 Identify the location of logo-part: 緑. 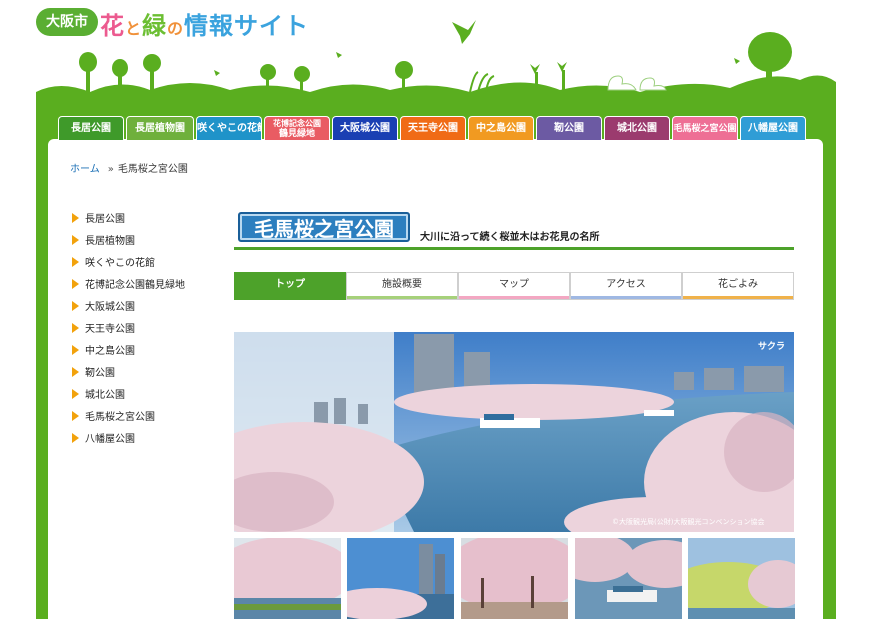
(155, 26).